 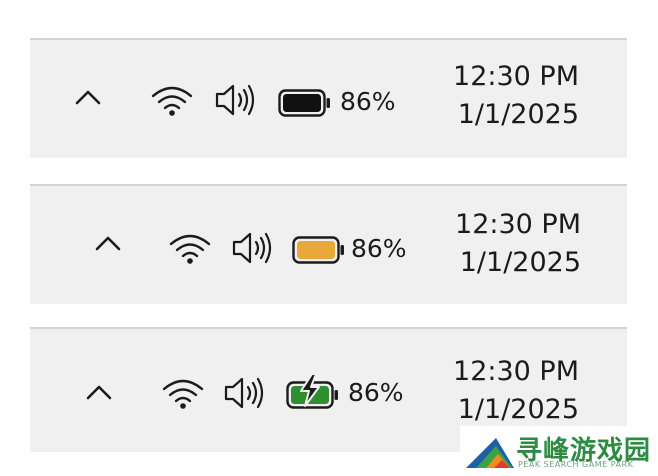 What do you see at coordinates (576, 464) in the screenshot?
I see `watermark-subtitle: PEAK SEARCH GAME PARK` at bounding box center [576, 464].